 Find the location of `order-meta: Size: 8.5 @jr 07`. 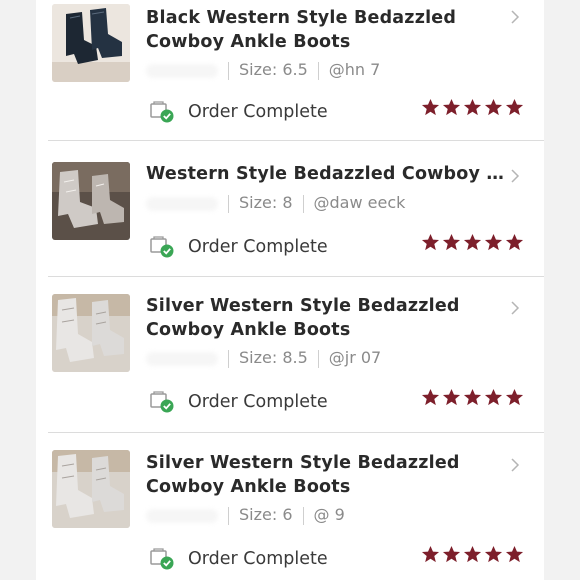

order-meta: Size: 8.5 @jr 07 is located at coordinates (326, 359).